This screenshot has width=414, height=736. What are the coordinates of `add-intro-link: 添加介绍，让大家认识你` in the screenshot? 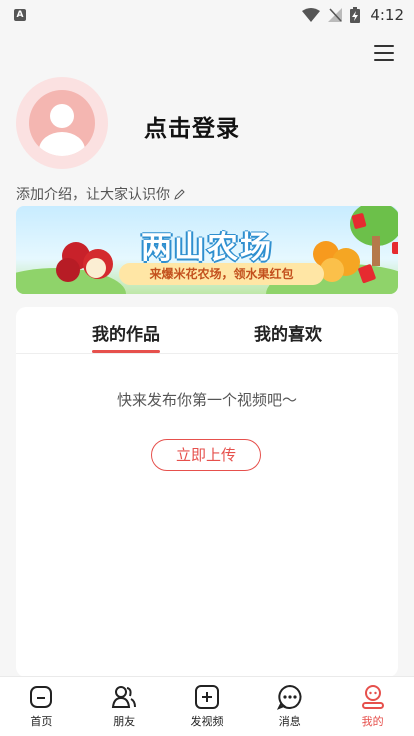 It's located at (100, 194).